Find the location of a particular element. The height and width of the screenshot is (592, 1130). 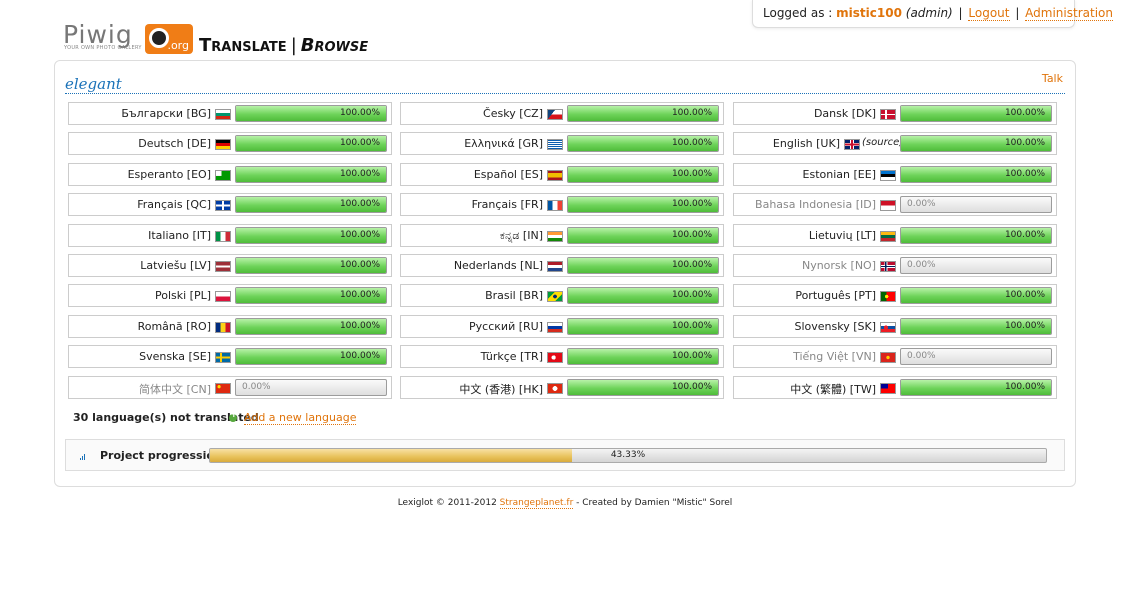

language-label: Español [ES] is located at coordinates (472, 174).